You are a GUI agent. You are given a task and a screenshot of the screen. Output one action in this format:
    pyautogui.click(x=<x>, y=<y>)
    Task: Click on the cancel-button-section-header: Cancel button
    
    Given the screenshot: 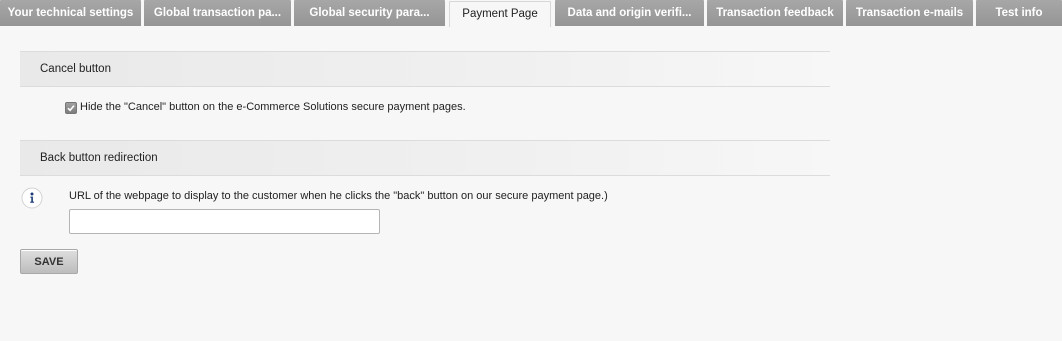 What is the action you would take?
    pyautogui.click(x=425, y=69)
    